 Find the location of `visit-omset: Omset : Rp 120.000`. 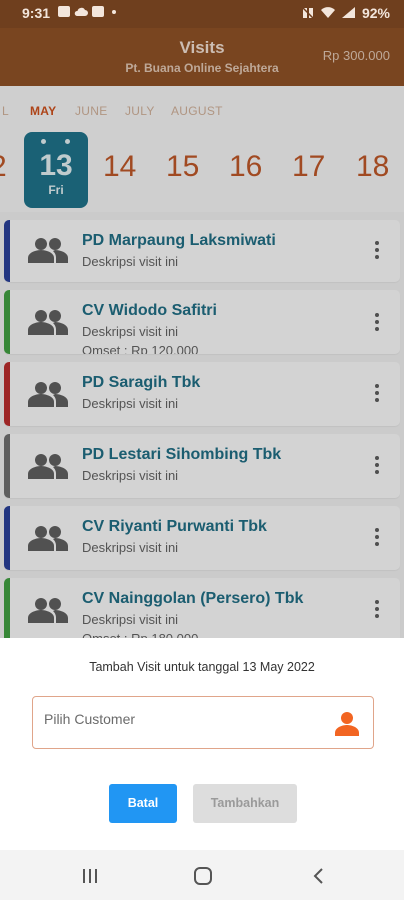

visit-omset: Omset : Rp 120.000 is located at coordinates (140, 348).